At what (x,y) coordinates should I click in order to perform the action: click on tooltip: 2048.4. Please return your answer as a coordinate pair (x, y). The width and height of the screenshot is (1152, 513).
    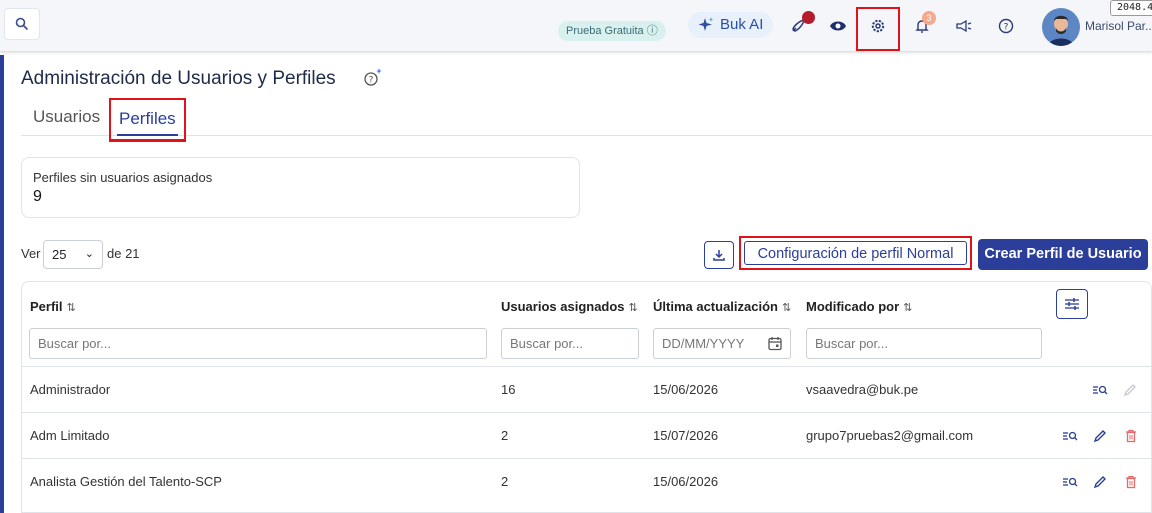
    Looking at the image, I should click on (1131, 8).